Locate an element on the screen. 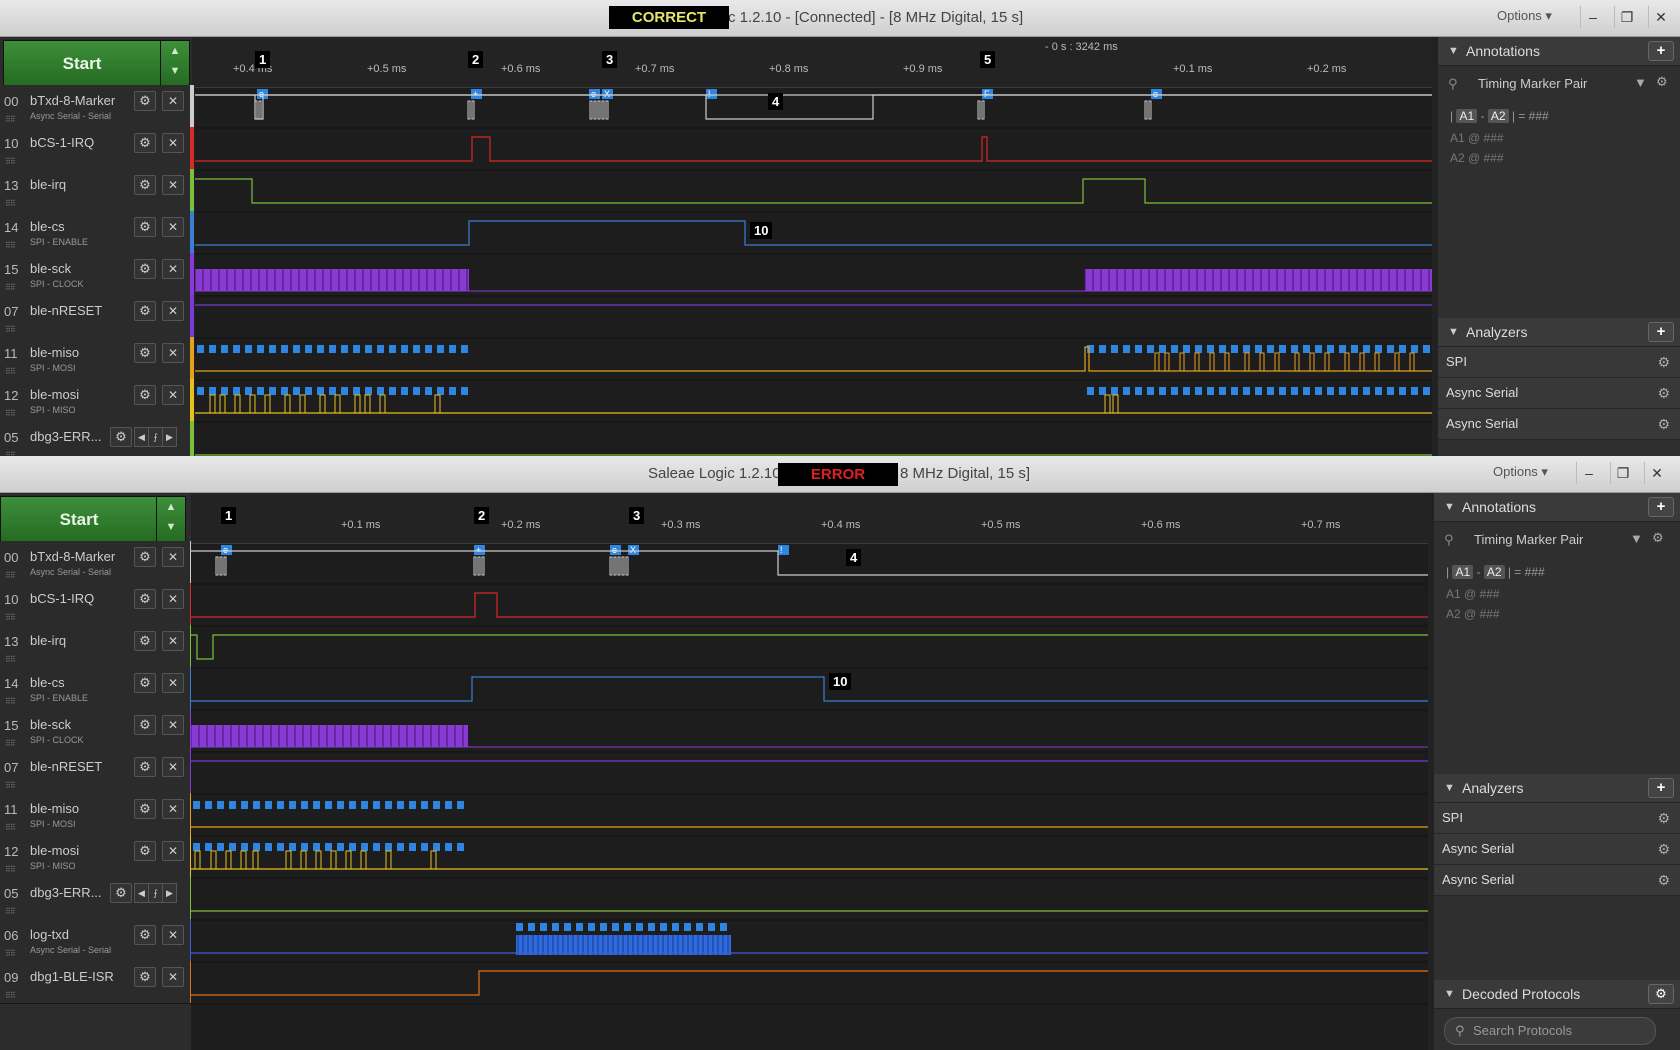 The width and height of the screenshot is (1680, 1050). channel-row-07: 07 ⠿⠿ ble-nRESET ⚙ ✕ is located at coordinates (97, 316).